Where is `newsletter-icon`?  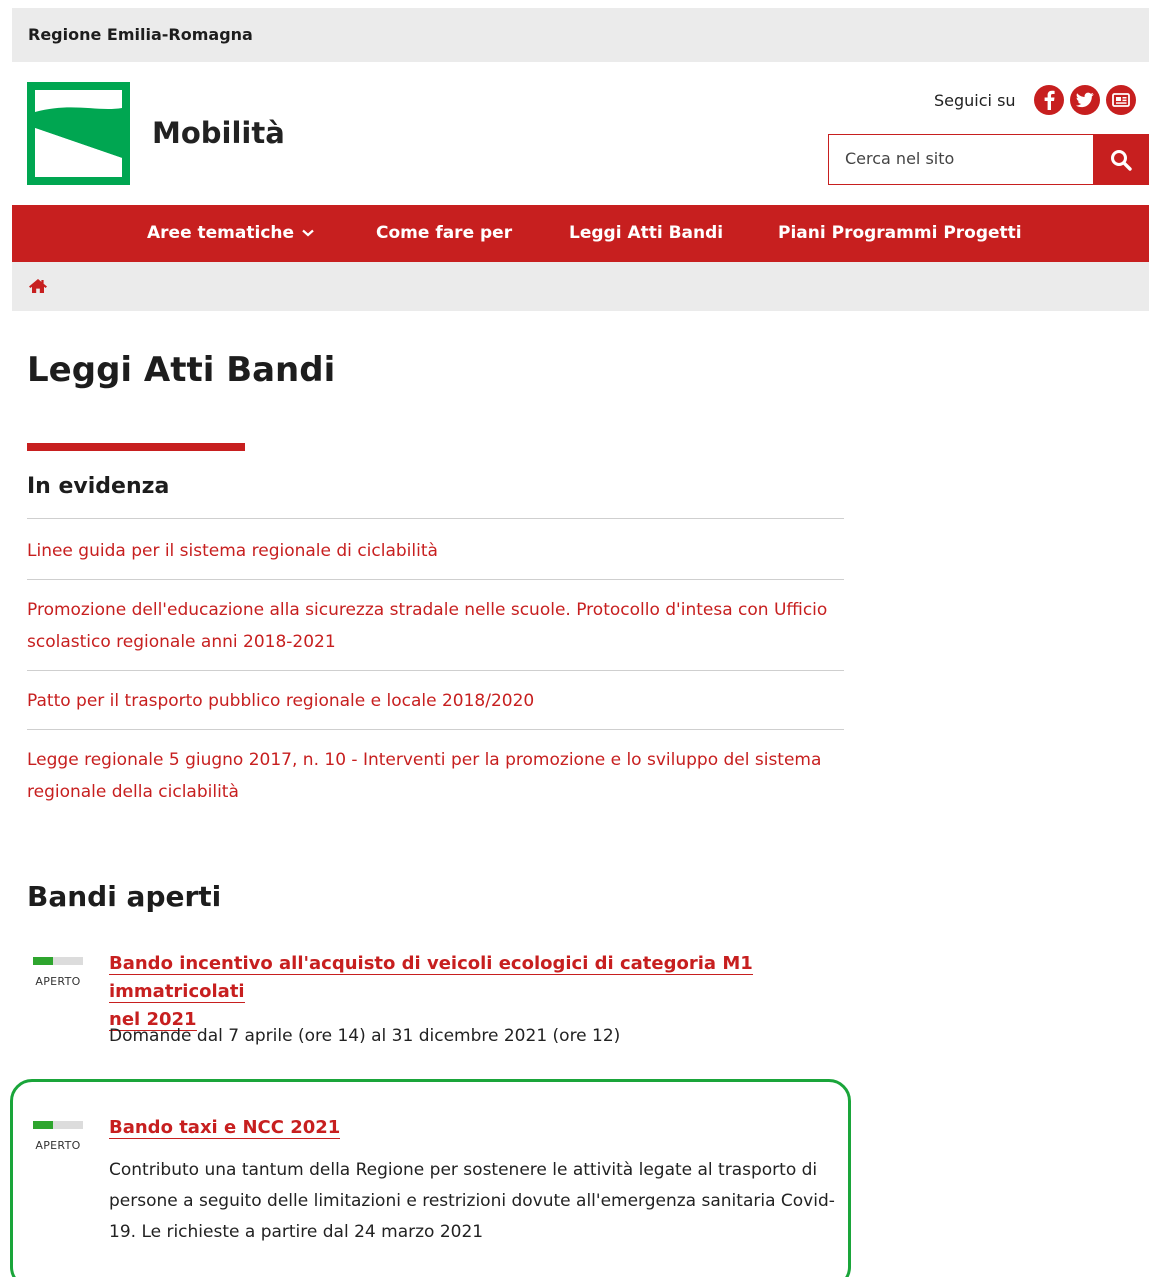
newsletter-icon is located at coordinates (1120, 100).